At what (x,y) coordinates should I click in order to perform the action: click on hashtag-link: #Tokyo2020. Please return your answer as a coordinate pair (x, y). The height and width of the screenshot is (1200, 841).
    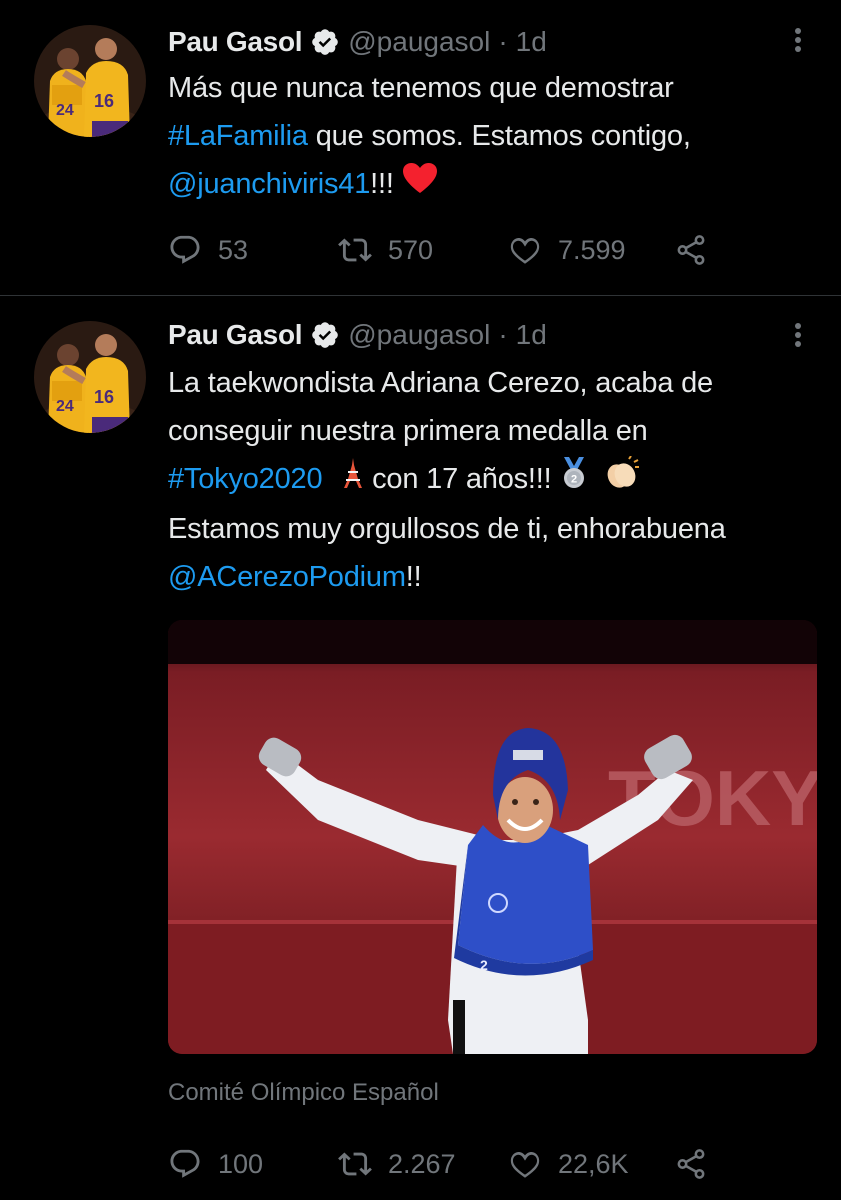
    Looking at the image, I should click on (245, 479).